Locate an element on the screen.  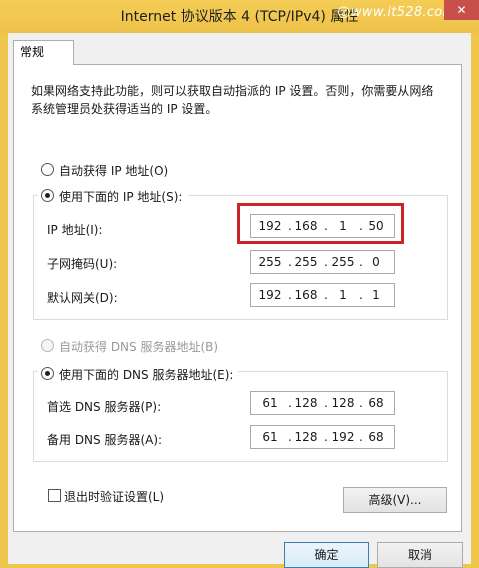
watermark-logo-icon: ☺ is located at coordinates (344, 13).